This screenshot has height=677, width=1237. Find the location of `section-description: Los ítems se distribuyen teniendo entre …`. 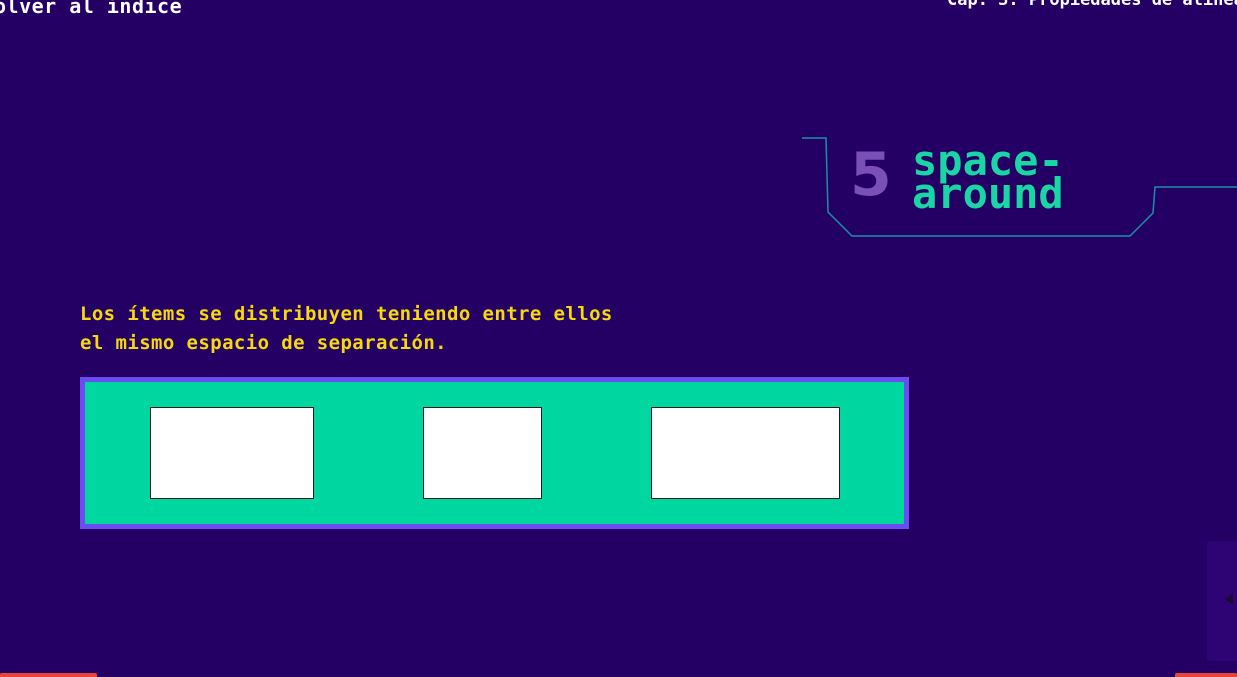

section-description: Los ítems se distribuyen teniendo entre … is located at coordinates (430, 329).